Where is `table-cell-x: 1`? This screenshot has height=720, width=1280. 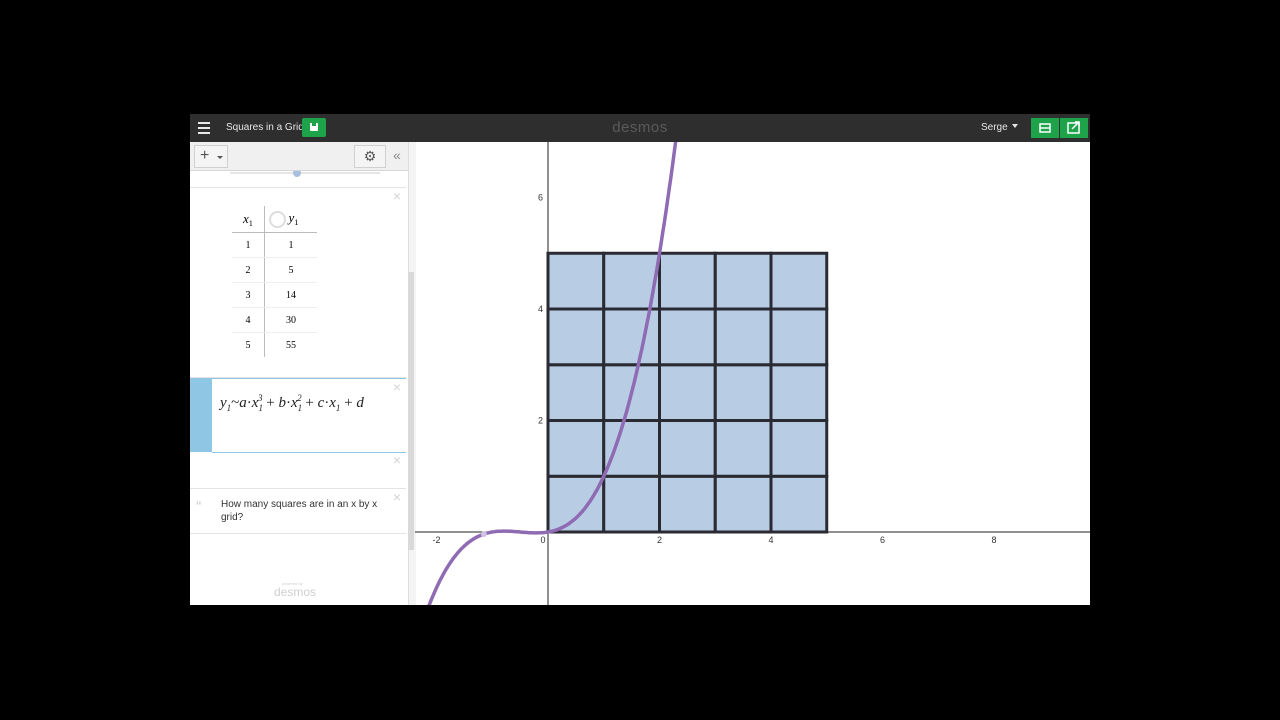 table-cell-x: 1 is located at coordinates (248, 245).